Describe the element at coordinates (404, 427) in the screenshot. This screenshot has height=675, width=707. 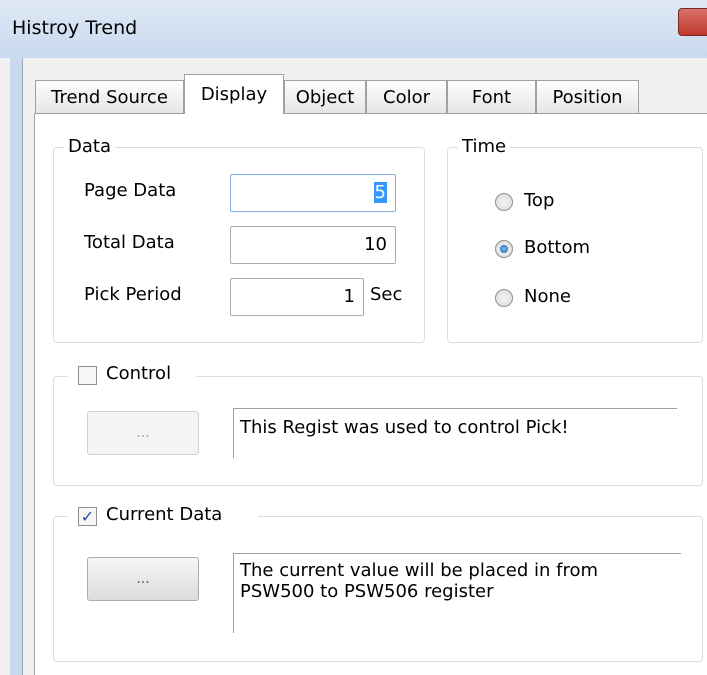
I see `control-description-text: This Regist was used to control Pick!` at that location.